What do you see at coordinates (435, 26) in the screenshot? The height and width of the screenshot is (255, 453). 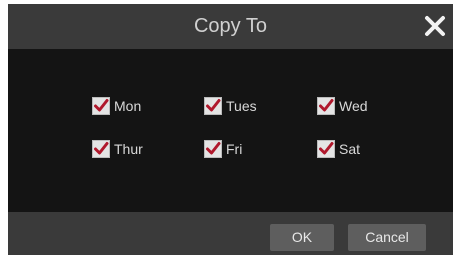 I see `close-icon` at bounding box center [435, 26].